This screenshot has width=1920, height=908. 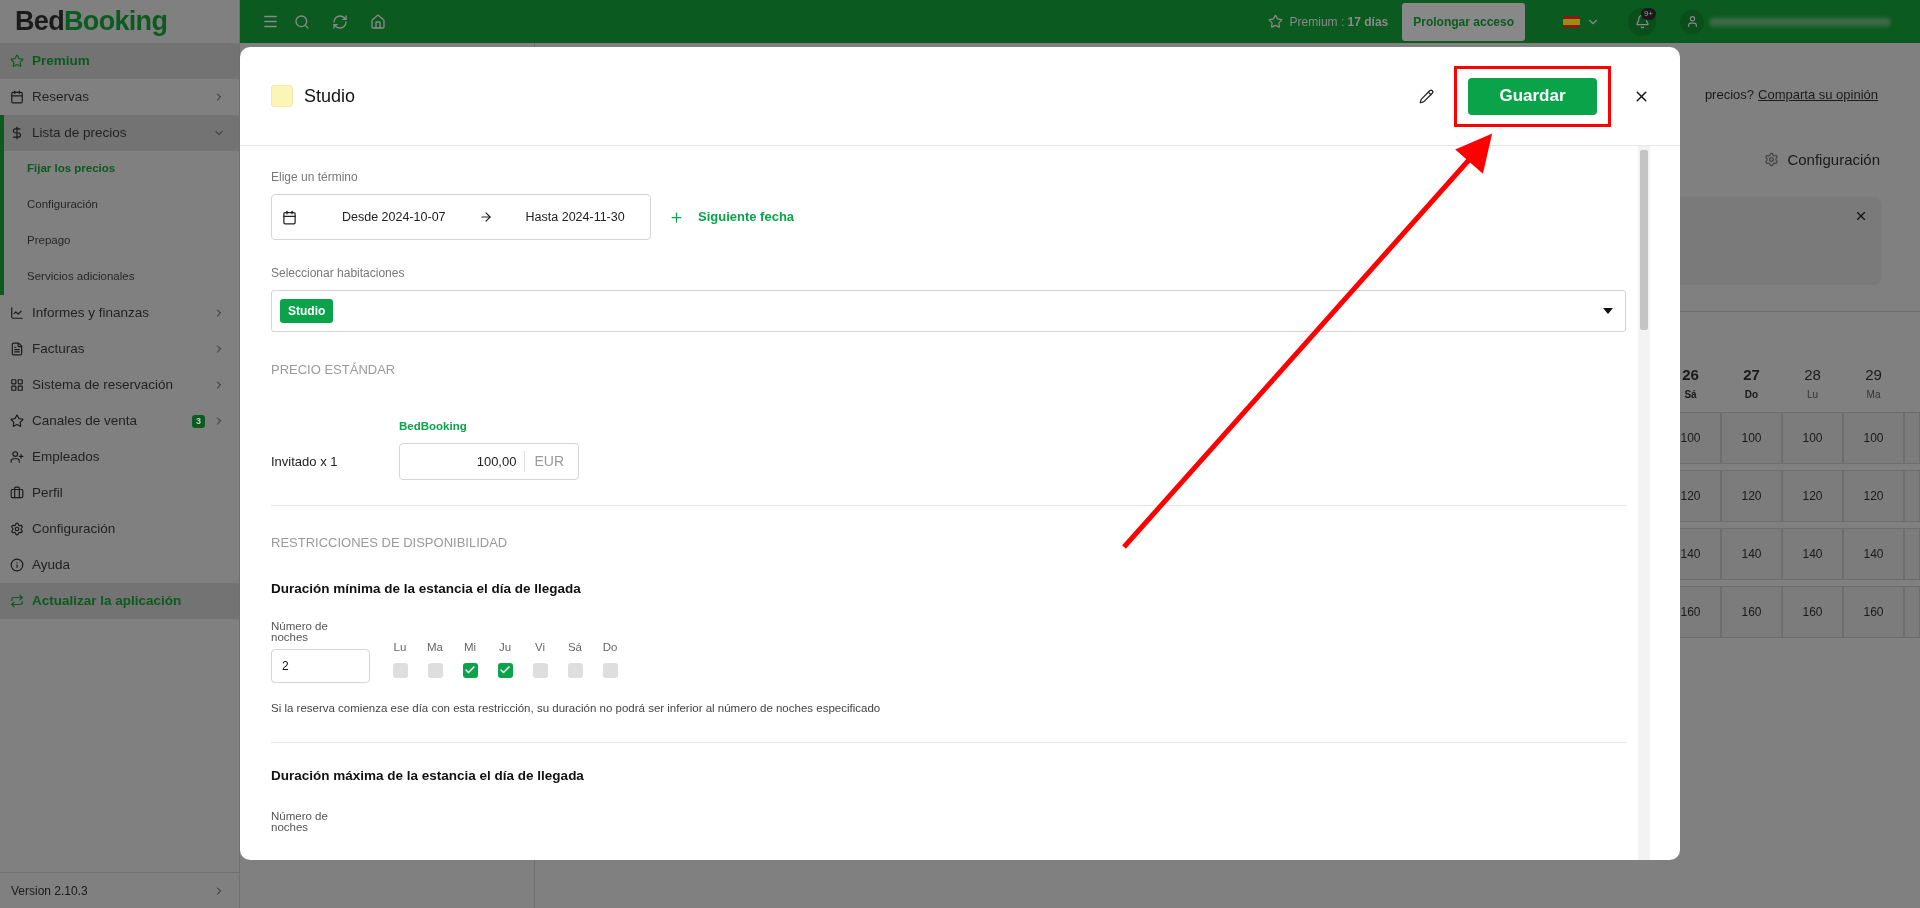 I want to click on sidebar-item: Informes y finanzas, so click(x=119, y=313).